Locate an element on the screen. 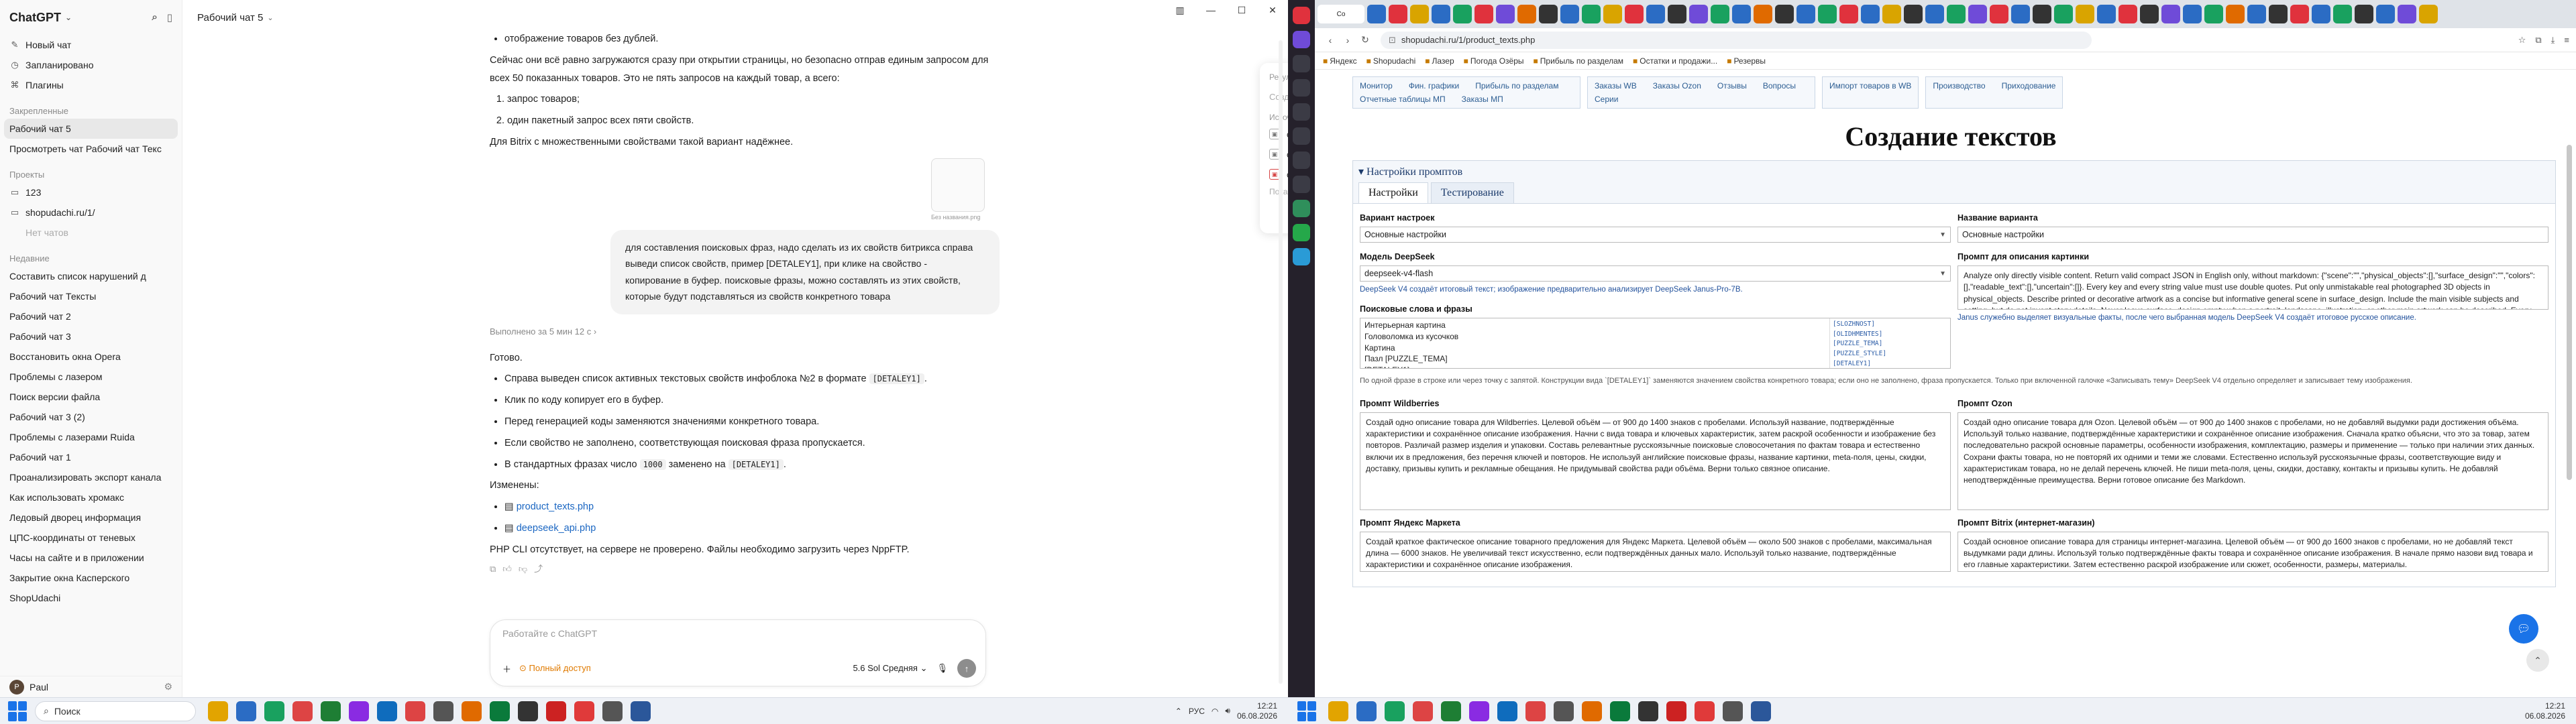 The width and height of the screenshot is (2576, 724). sidebar-item-recent-chat: Рабочий чат 3 is located at coordinates (91, 336).